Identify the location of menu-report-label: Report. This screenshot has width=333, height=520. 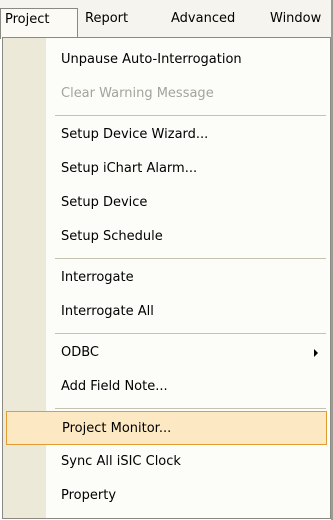
(107, 18).